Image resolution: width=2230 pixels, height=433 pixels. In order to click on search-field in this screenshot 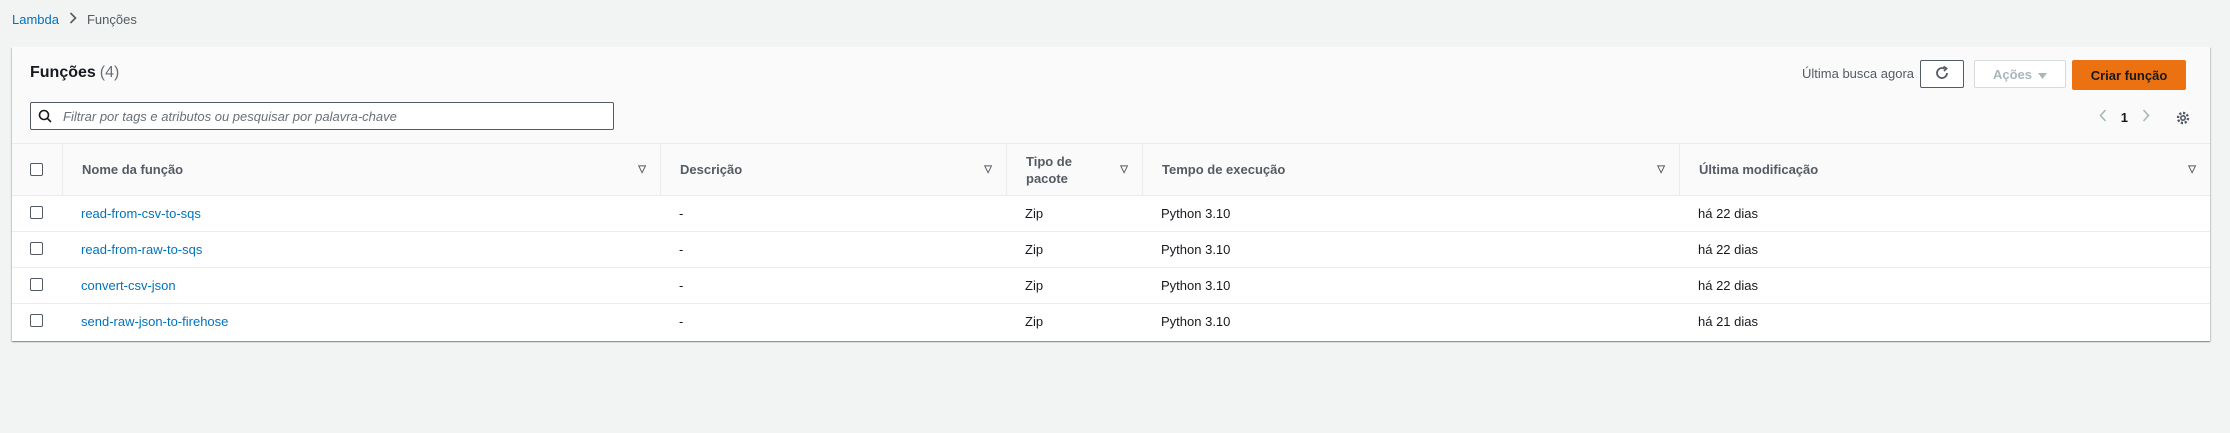, I will do `click(322, 116)`.